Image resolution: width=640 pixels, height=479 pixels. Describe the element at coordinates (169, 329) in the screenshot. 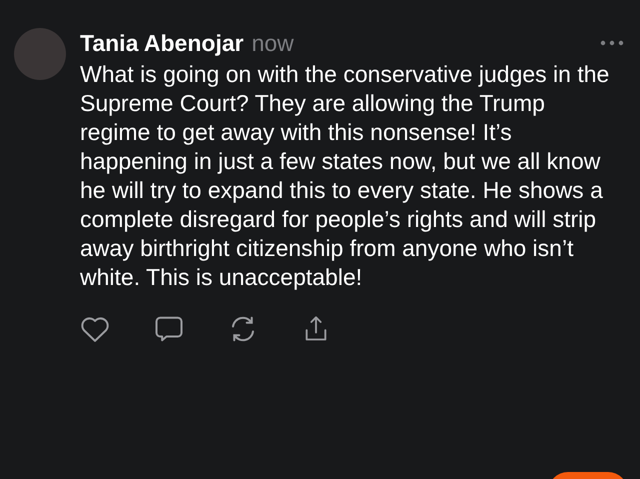

I see `comment-icon` at that location.